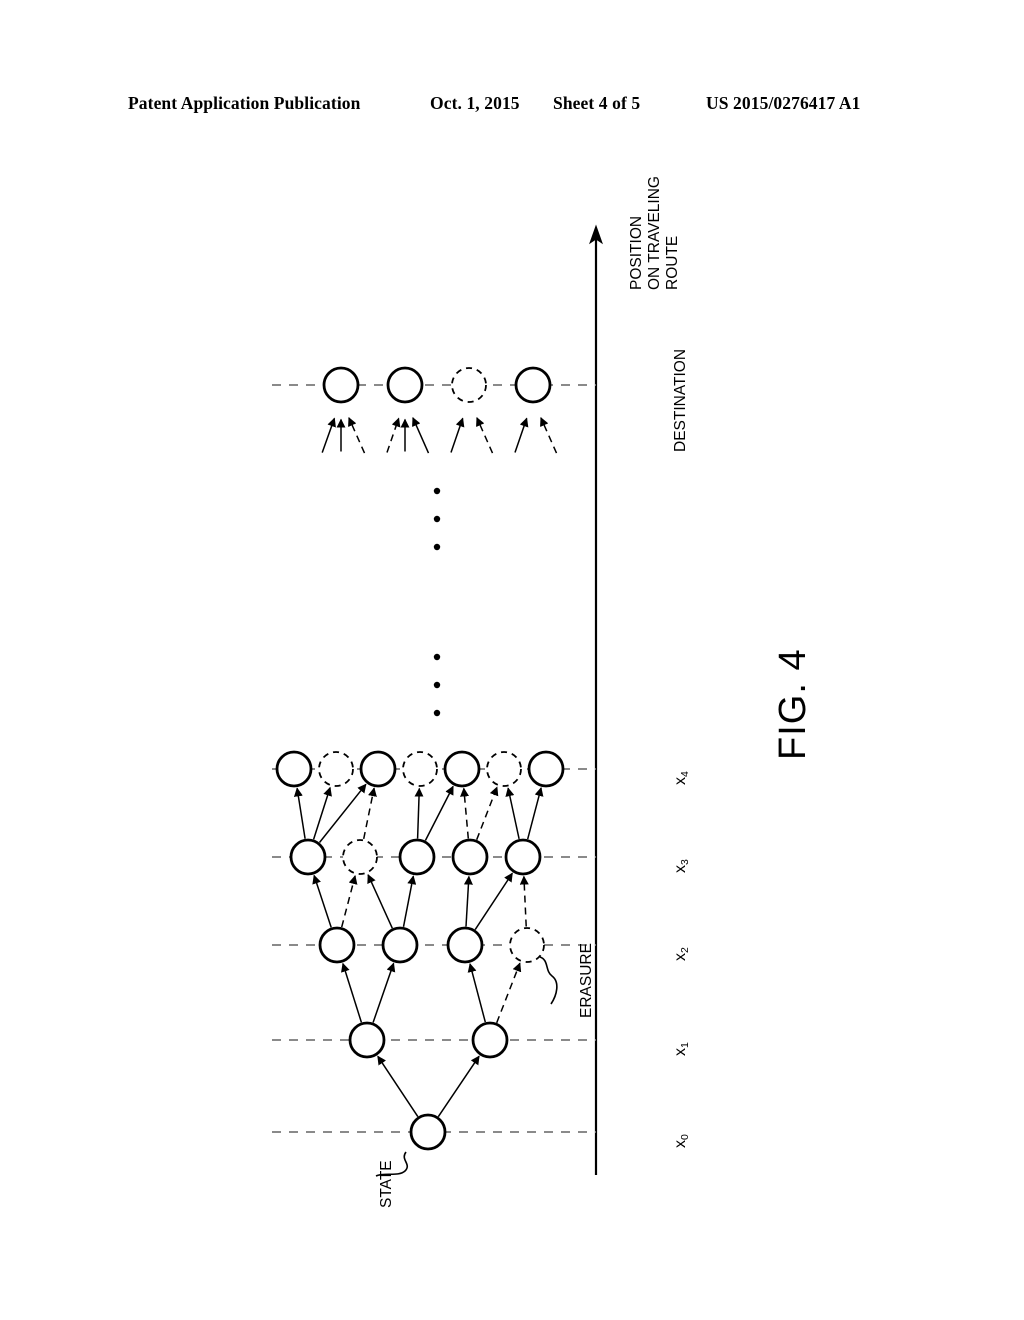 The width and height of the screenshot is (1024, 1320). I want to click on position-axis, so click(596, 699).